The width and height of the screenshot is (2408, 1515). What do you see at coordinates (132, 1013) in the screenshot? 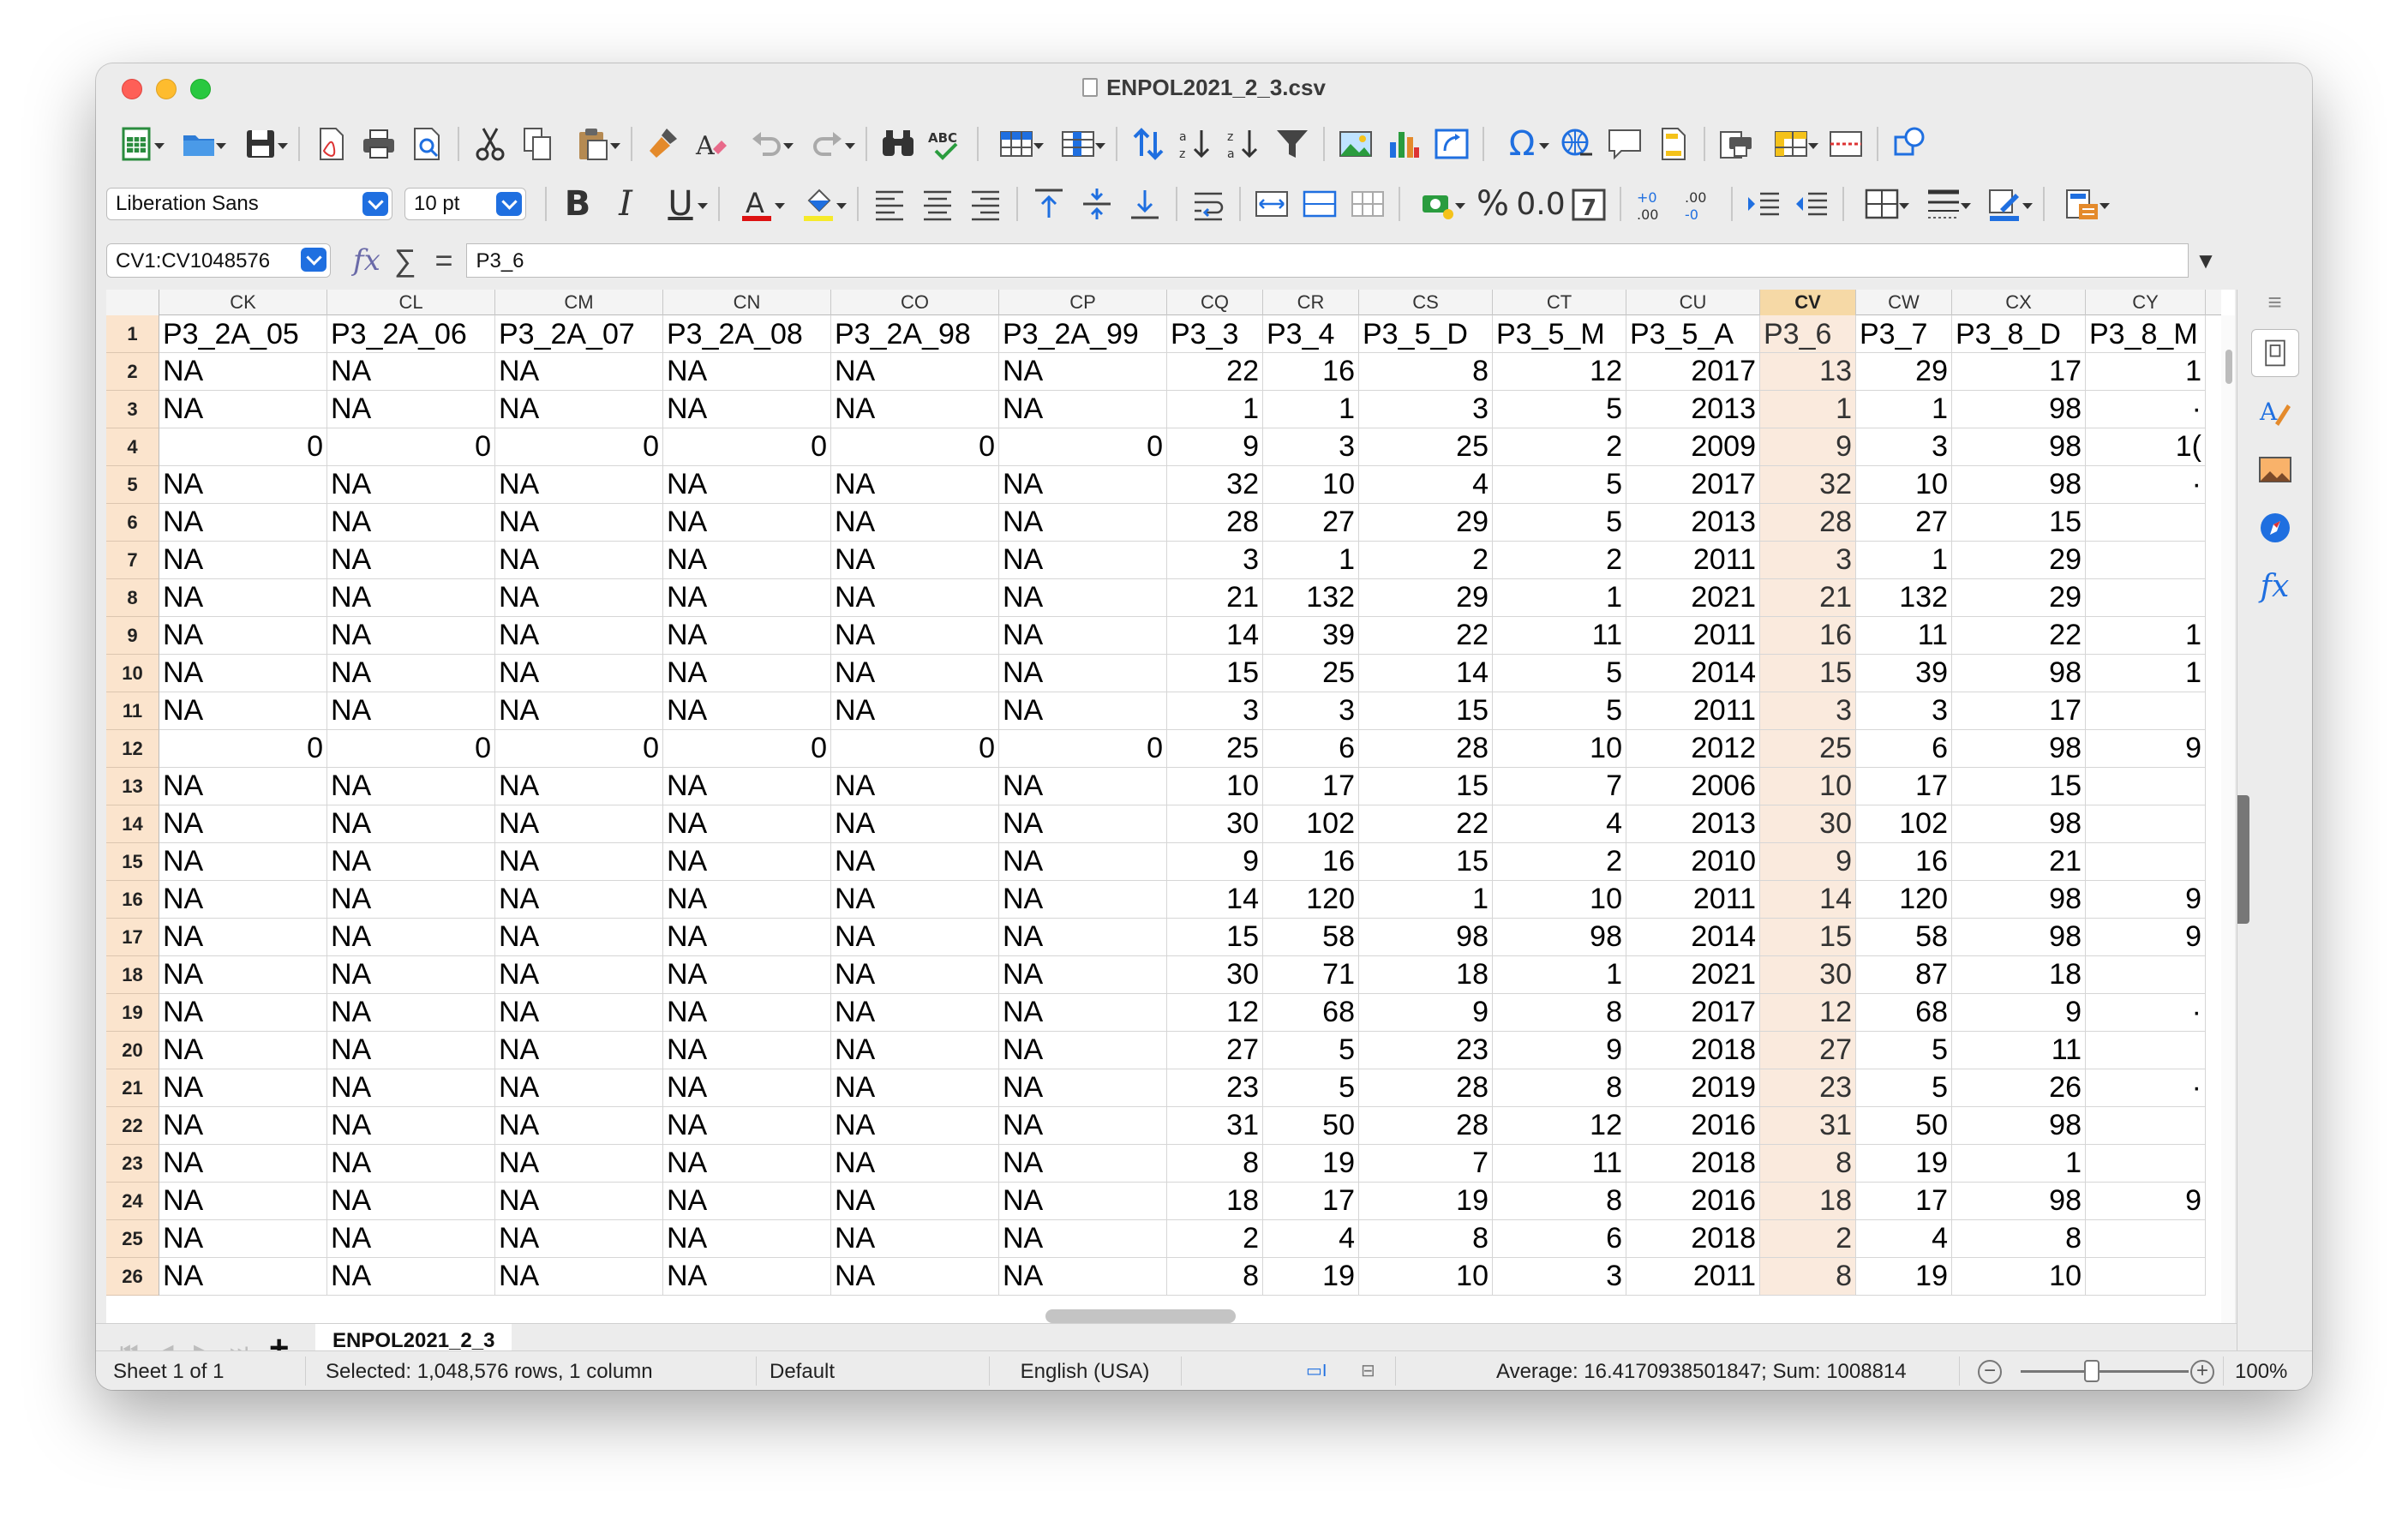
I see `row-header-19: 19` at bounding box center [132, 1013].